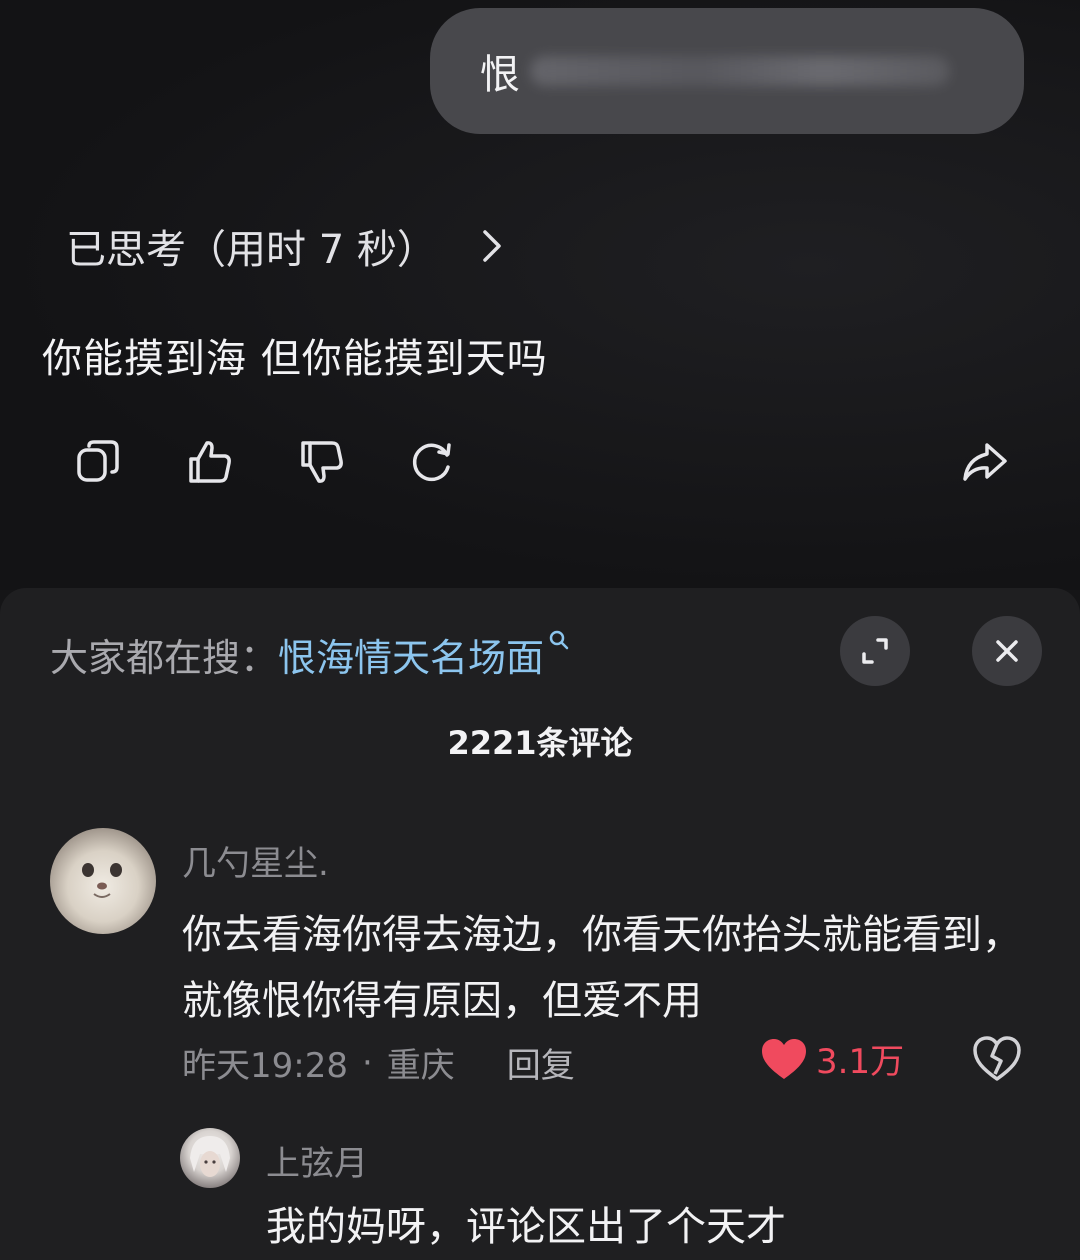  I want to click on dislike-button, so click(322, 462).